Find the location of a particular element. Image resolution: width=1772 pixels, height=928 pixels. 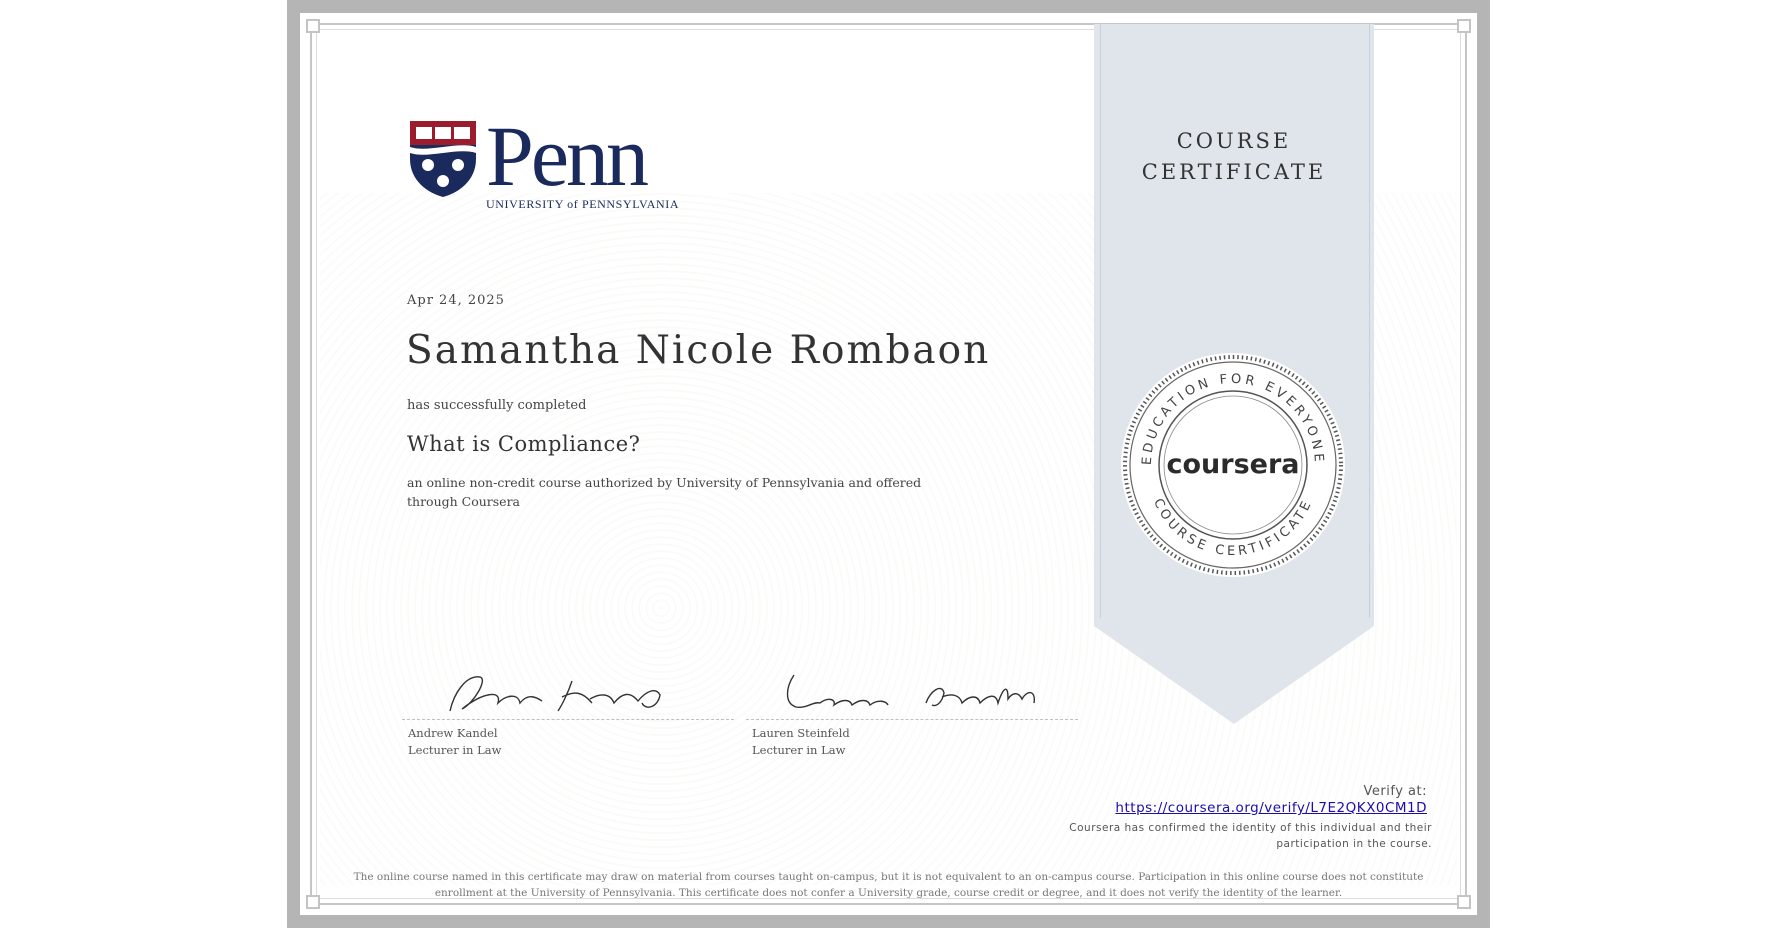

signature-2-image is located at coordinates (912, 691).